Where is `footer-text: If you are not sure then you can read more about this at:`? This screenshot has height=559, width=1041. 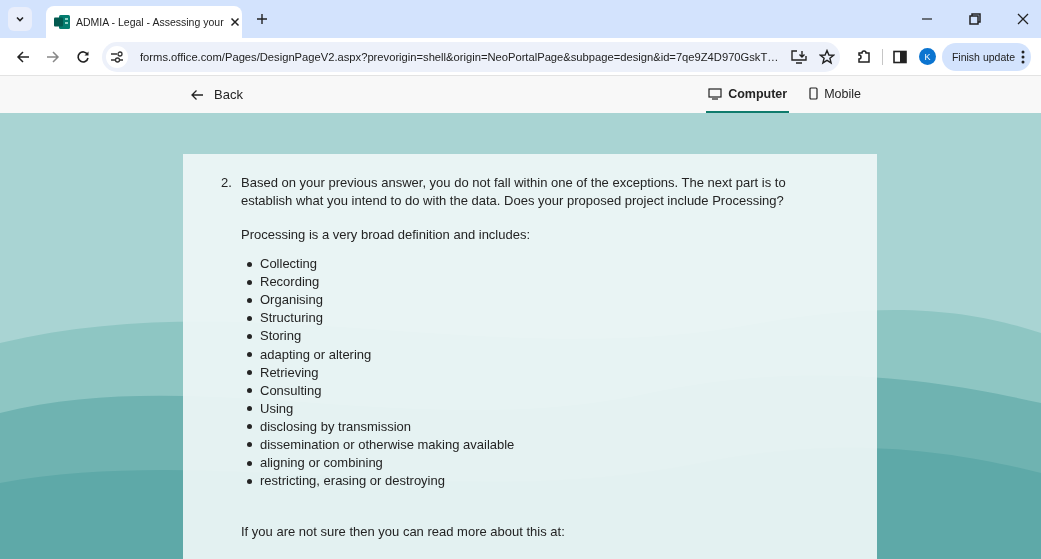 footer-text: If you are not sure then you can read more about this at: is located at coordinates (403, 532).